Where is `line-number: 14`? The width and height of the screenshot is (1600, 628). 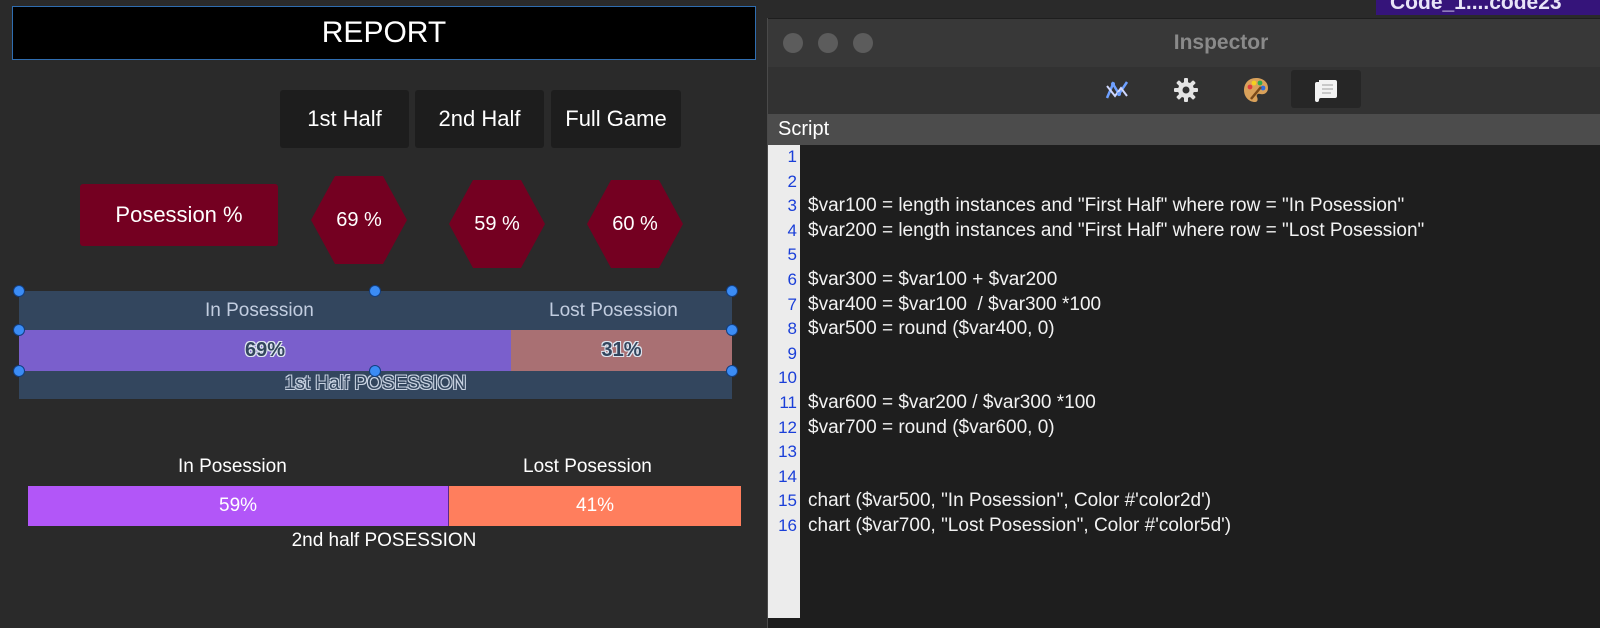 line-number: 14 is located at coordinates (787, 476).